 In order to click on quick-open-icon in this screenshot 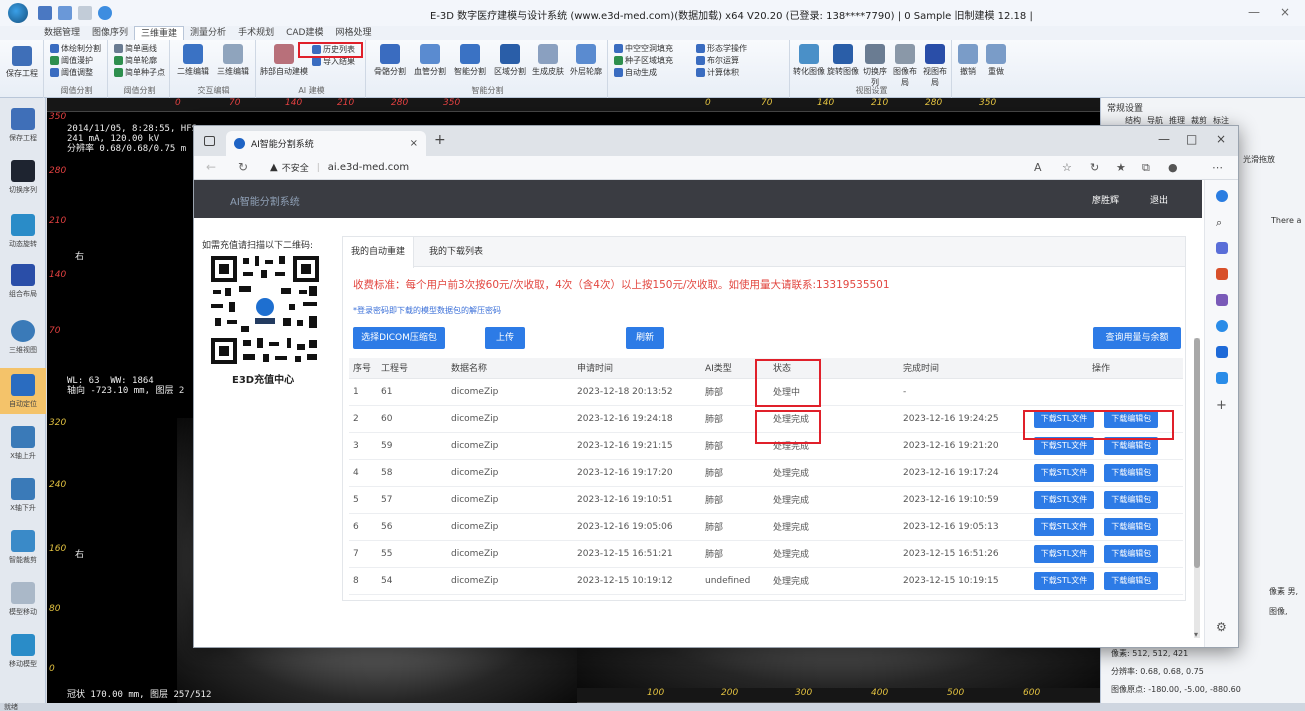, I will do `click(65, 13)`.